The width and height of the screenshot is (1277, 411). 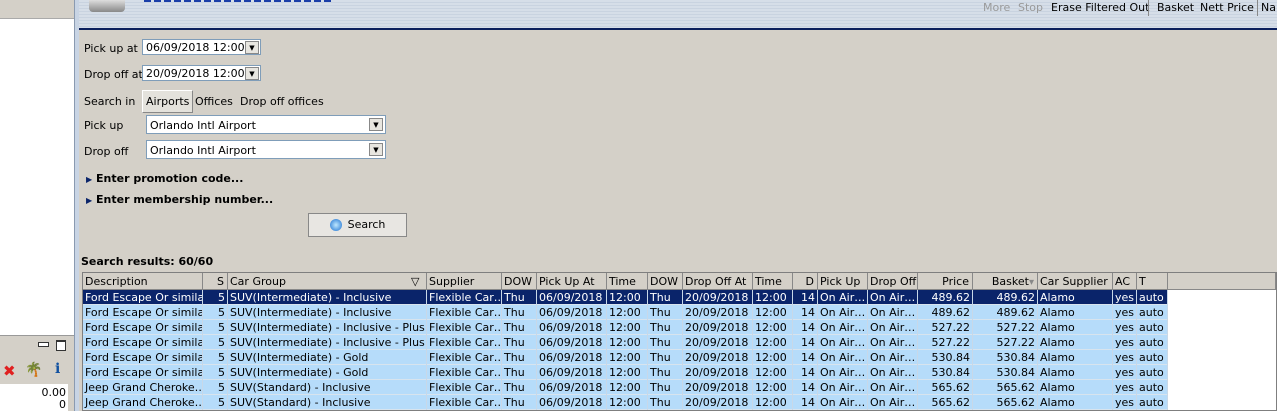 What do you see at coordinates (718, 281) in the screenshot?
I see `column-header: Drop Off At` at bounding box center [718, 281].